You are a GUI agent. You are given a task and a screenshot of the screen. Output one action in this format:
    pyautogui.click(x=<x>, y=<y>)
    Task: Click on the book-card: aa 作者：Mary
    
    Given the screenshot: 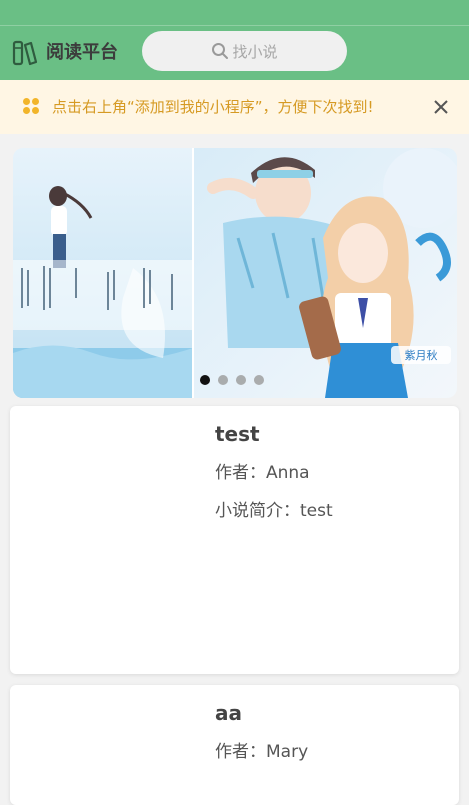 What is the action you would take?
    pyautogui.click(x=234, y=745)
    